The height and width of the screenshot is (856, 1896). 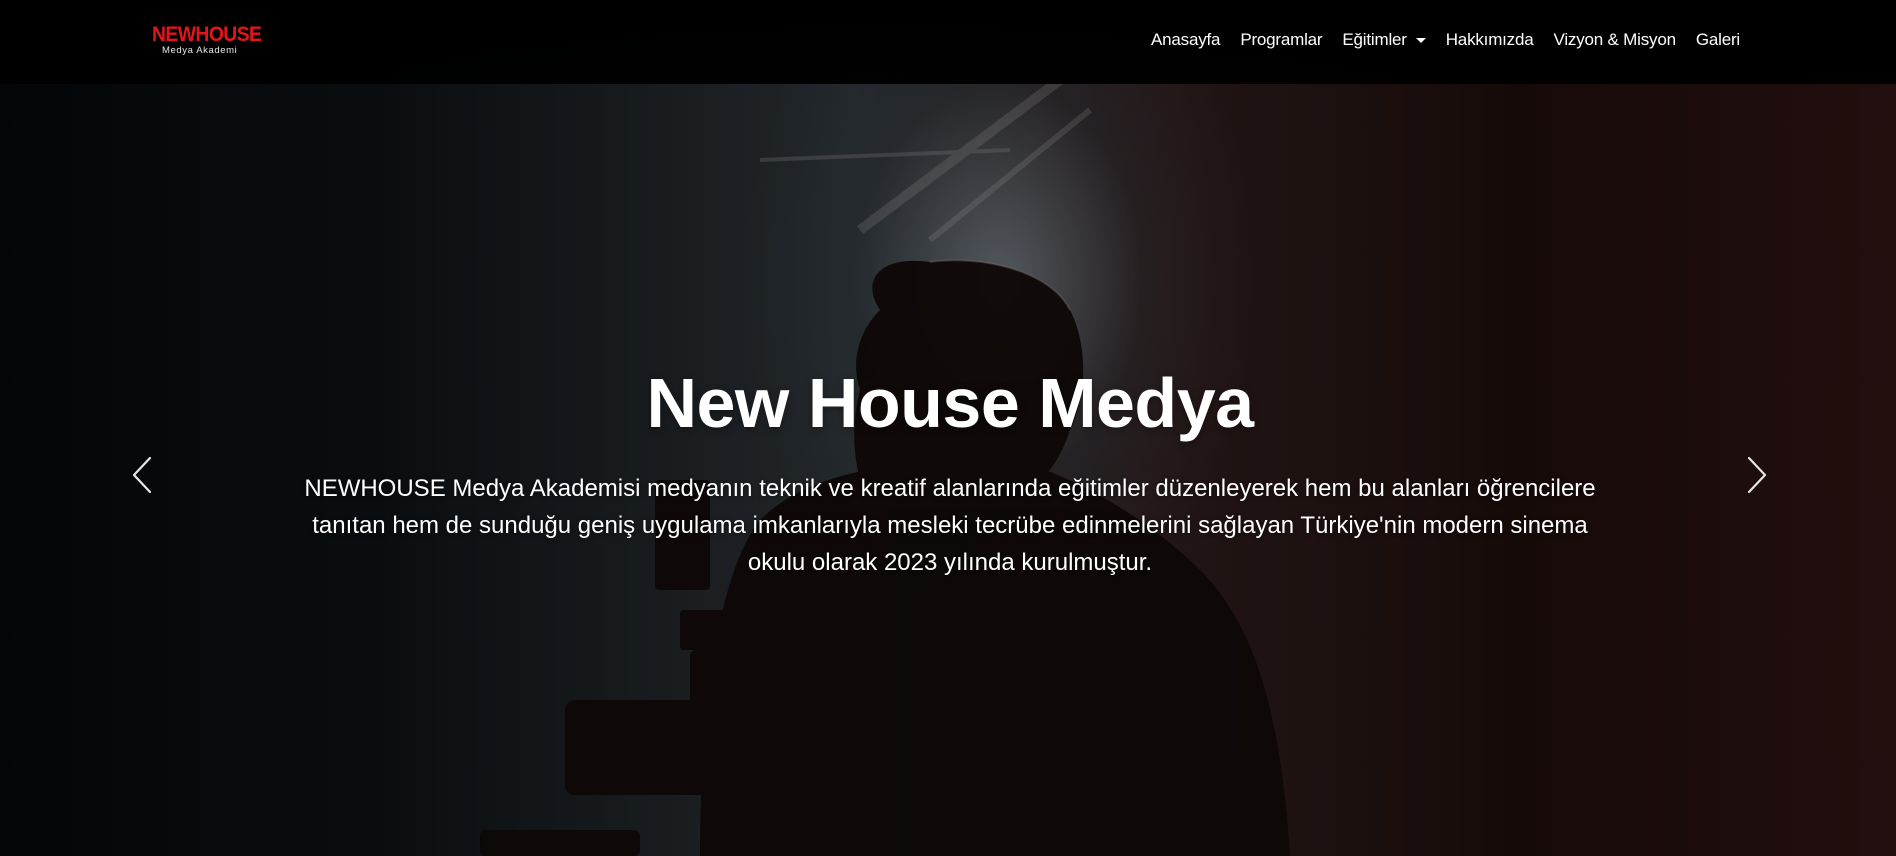 What do you see at coordinates (1374, 39) in the screenshot?
I see `nav-item-egitimler-label: Eğitimler` at bounding box center [1374, 39].